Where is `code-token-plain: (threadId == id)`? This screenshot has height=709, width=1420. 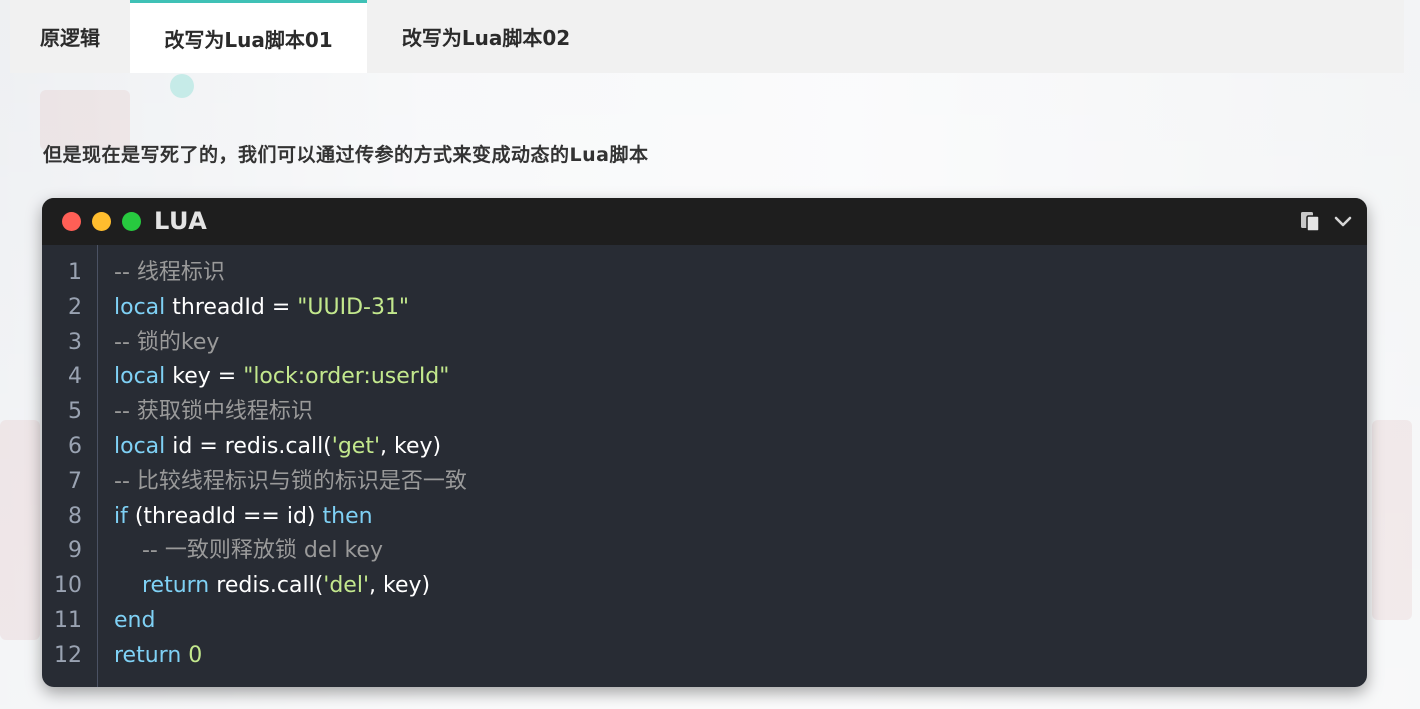
code-token-plain: (threadId == id) is located at coordinates (225, 516).